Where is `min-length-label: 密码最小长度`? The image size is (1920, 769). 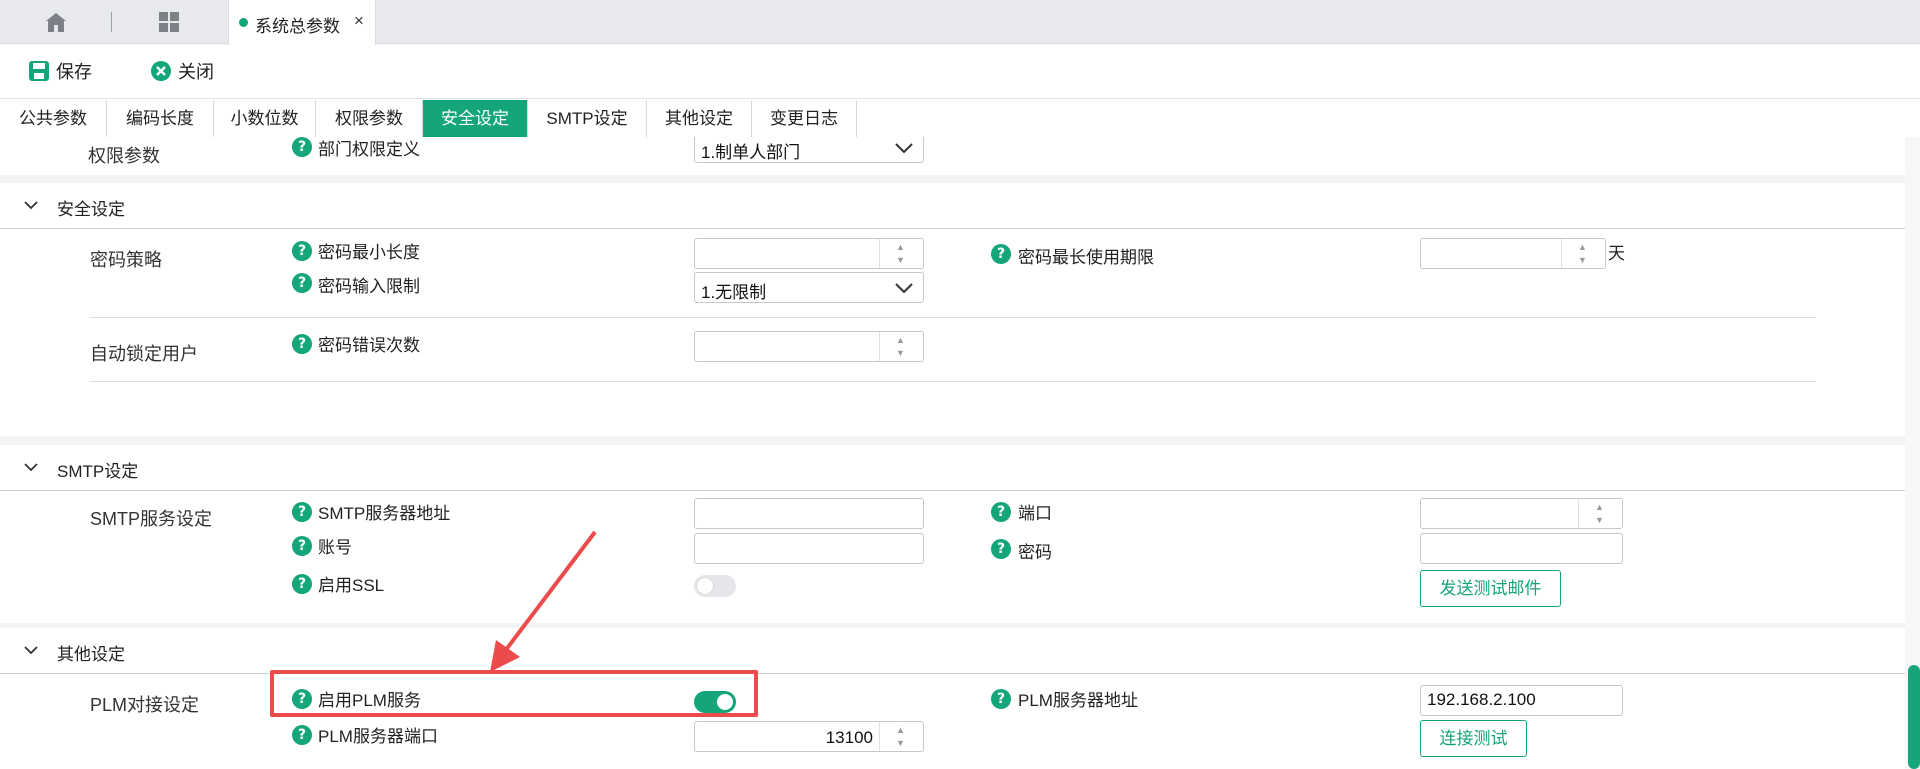
min-length-label: 密码最小长度 is located at coordinates (369, 252).